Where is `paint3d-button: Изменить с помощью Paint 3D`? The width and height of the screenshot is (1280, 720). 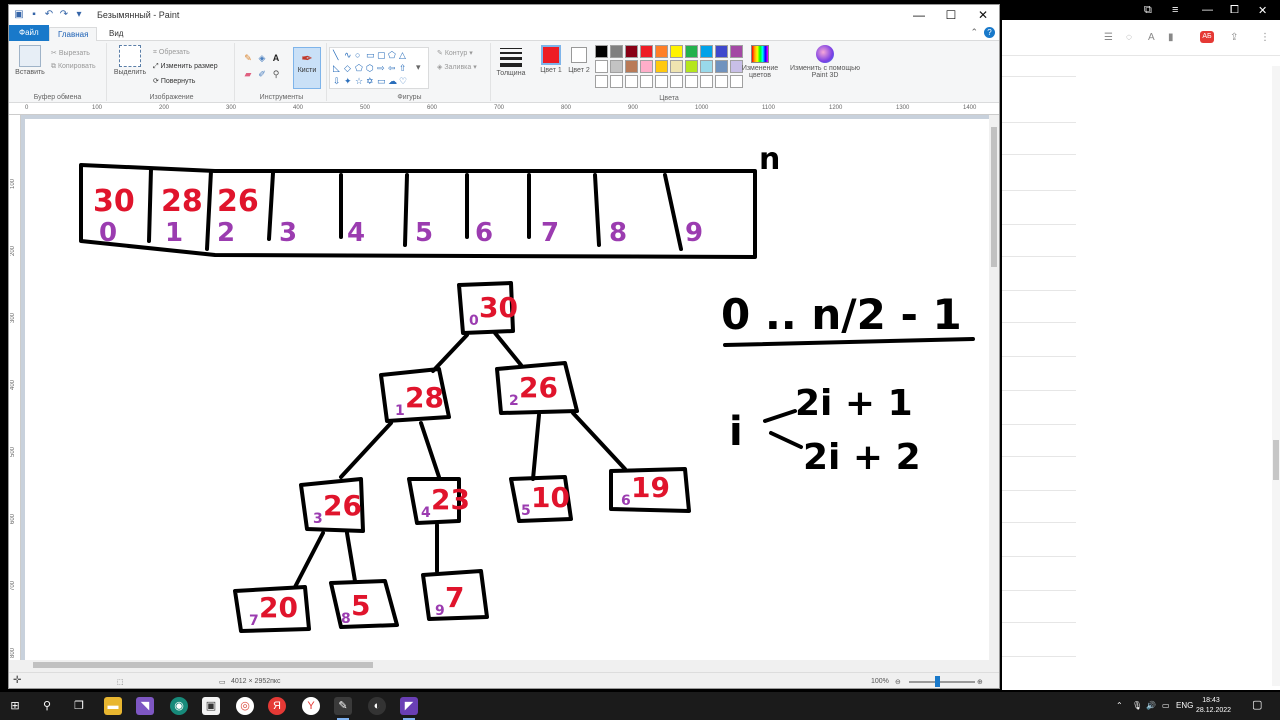 paint3d-button: Изменить с помощью Paint 3D is located at coordinates (825, 62).